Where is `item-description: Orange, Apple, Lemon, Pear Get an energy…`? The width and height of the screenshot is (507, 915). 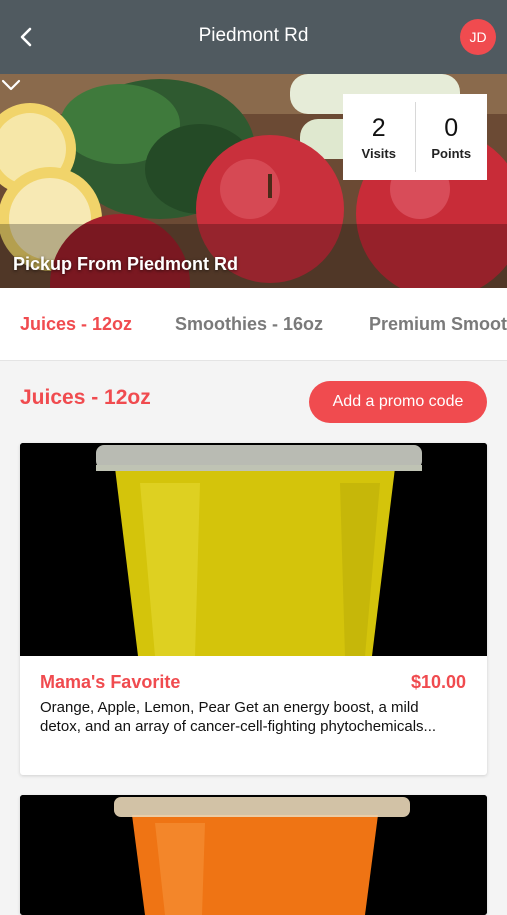
item-description: Orange, Apple, Lemon, Pear Get an energy… is located at coordinates (238, 717).